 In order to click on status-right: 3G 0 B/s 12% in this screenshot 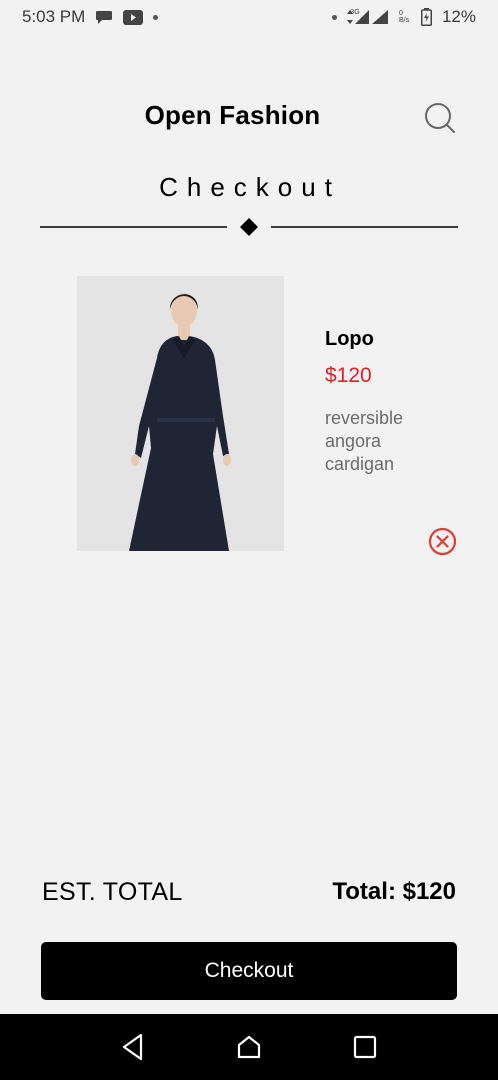, I will do `click(403, 17)`.